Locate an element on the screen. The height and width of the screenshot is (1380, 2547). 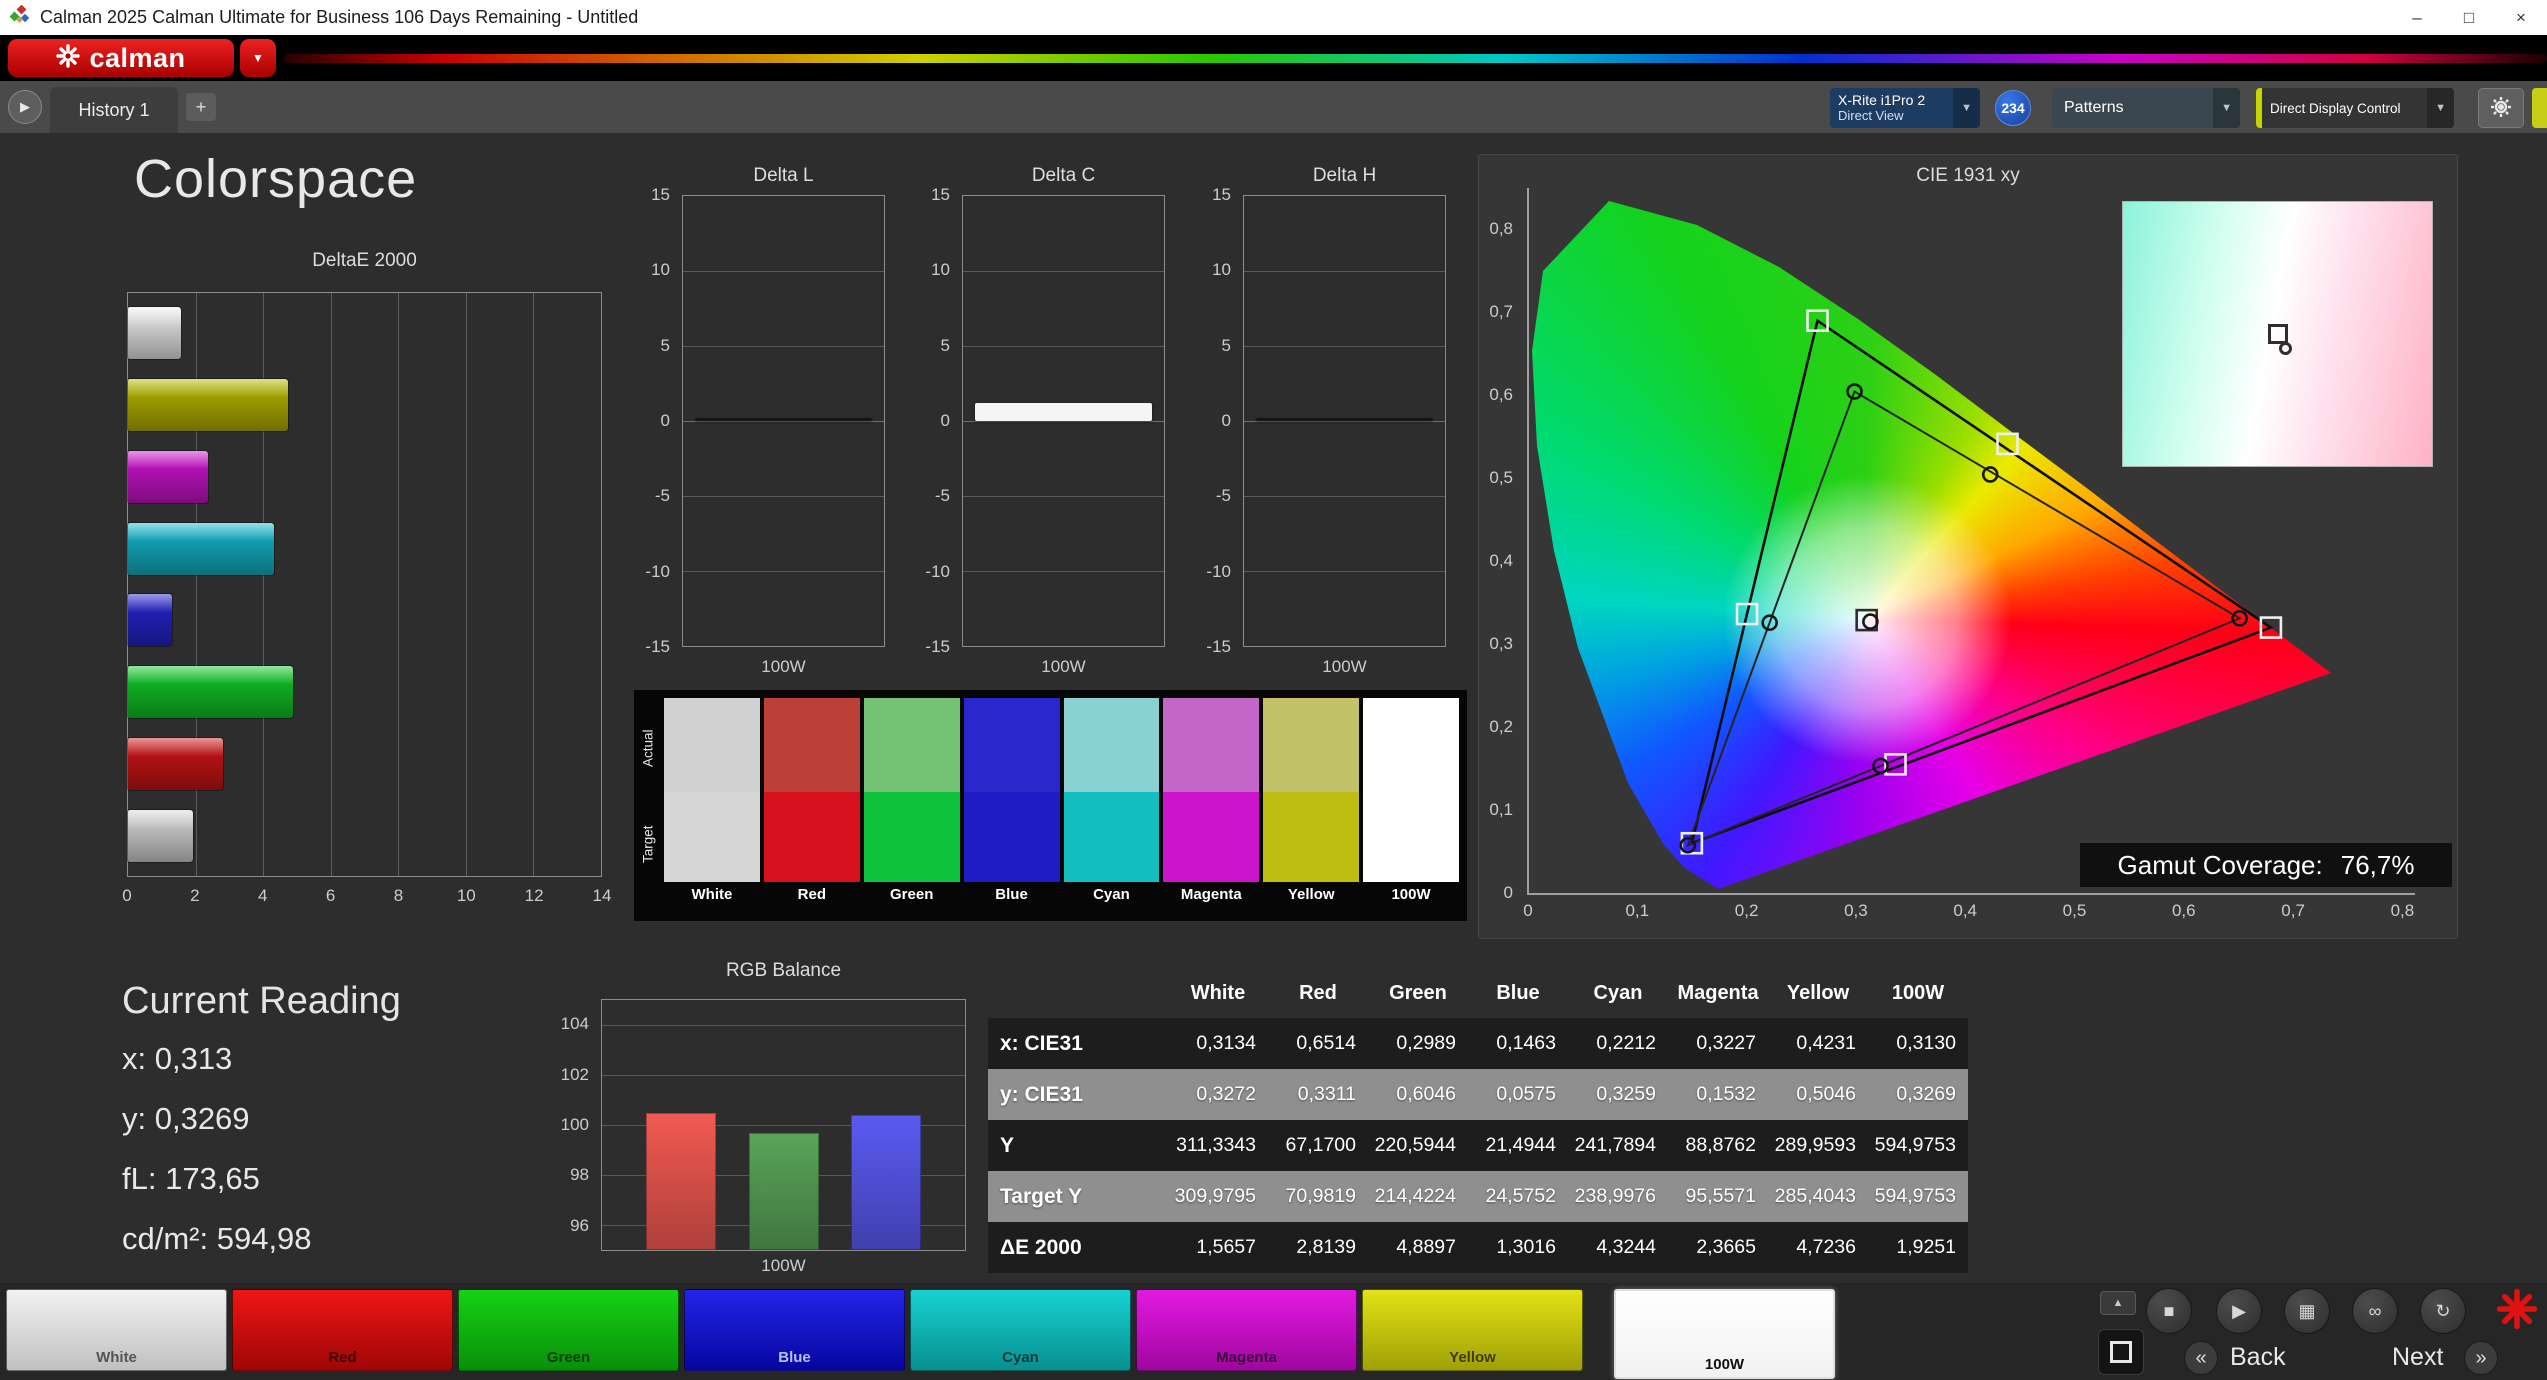
x-tick-label: 0,7 is located at coordinates (2293, 910).